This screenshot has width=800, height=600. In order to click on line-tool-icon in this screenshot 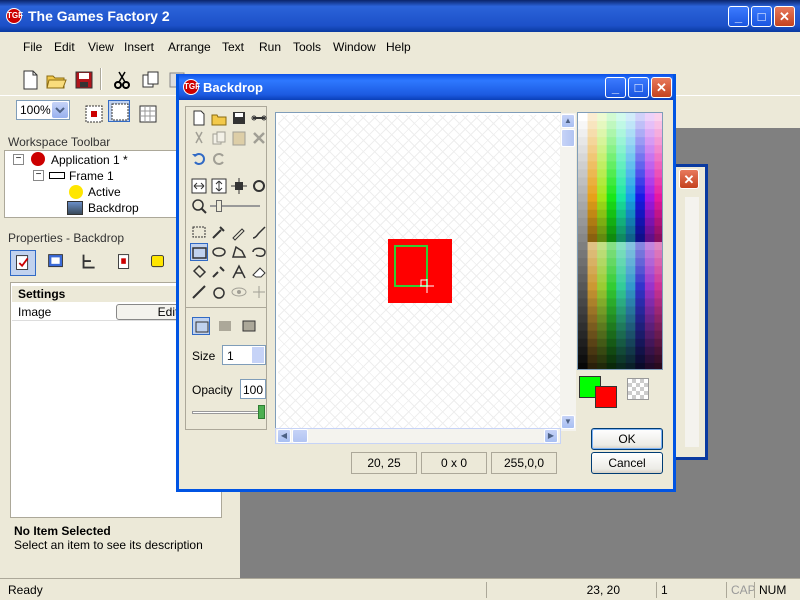, I will do `click(199, 292)`.